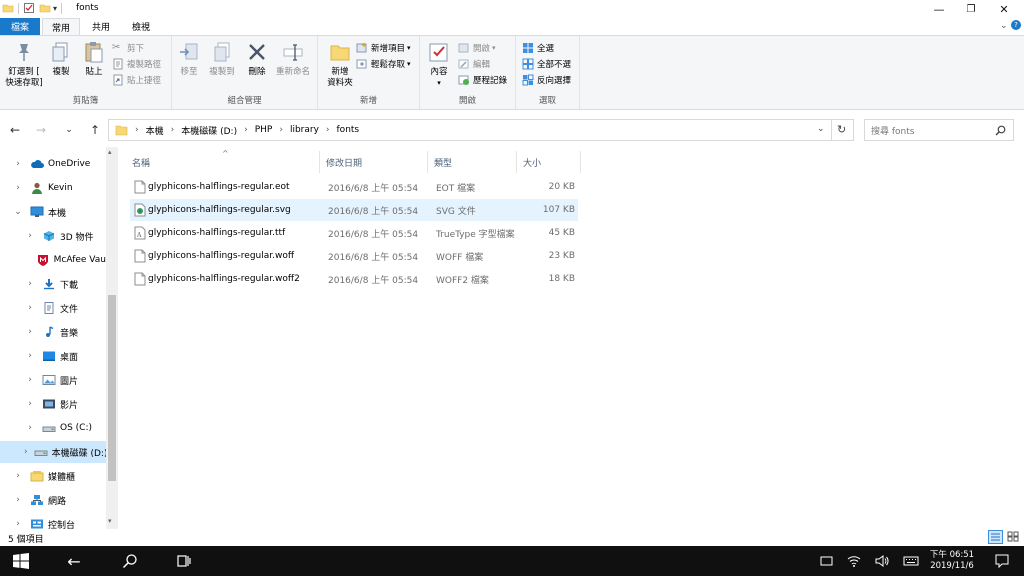  I want to click on keyboard-button, so click(911, 561).